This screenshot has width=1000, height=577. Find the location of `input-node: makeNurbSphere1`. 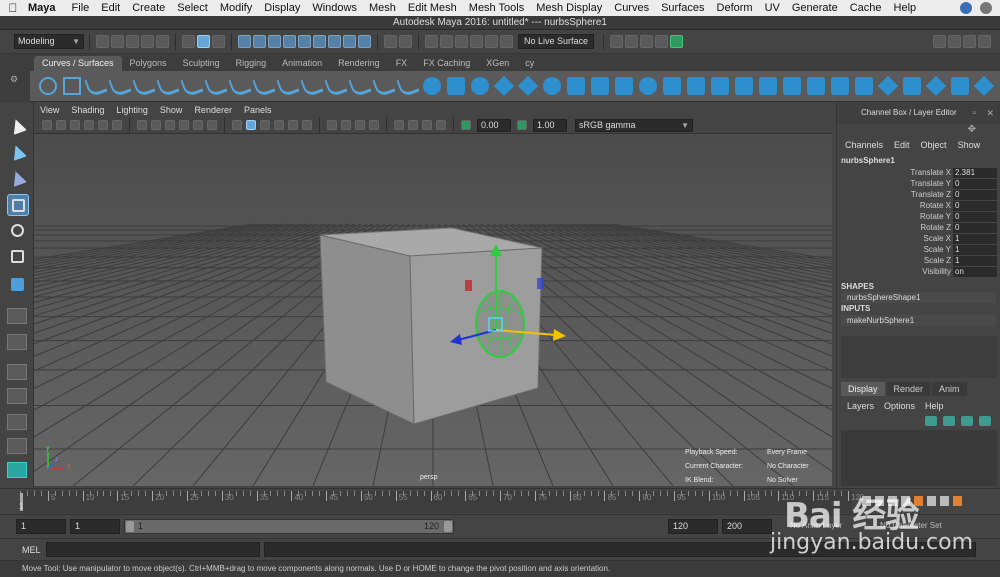

input-node: makeNurbSphere1 is located at coordinates (918, 320).